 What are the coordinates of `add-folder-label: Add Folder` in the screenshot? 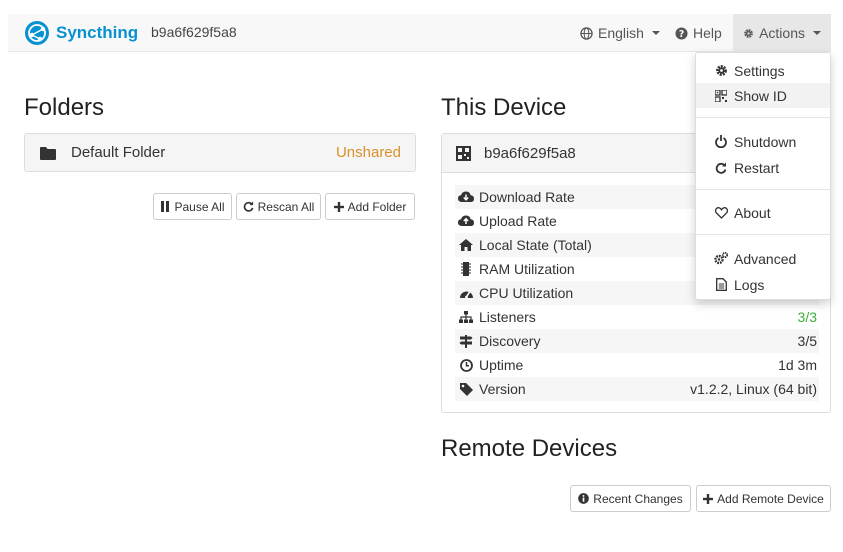 It's located at (377, 206).